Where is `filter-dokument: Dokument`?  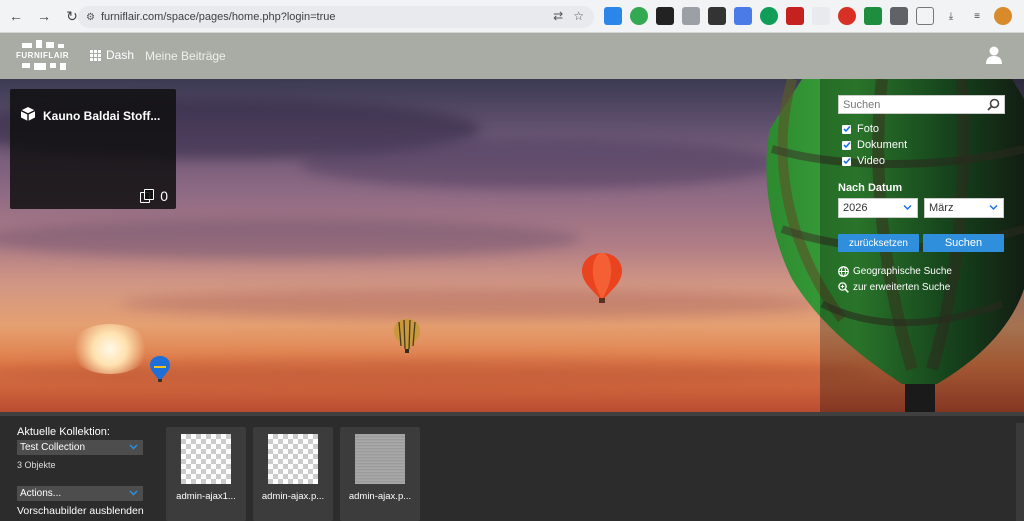 filter-dokument: Dokument is located at coordinates (874, 145).